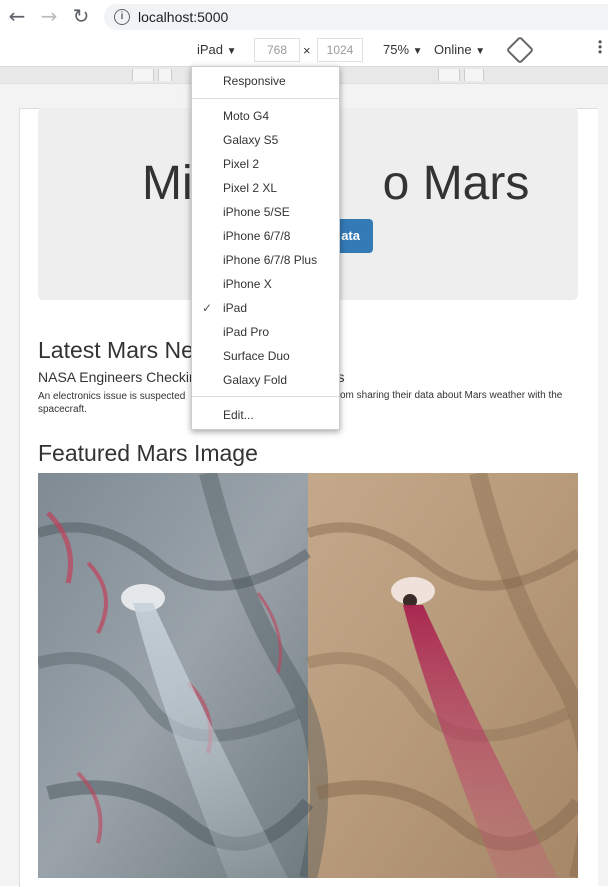 Image resolution: width=608 pixels, height=887 pixels. Describe the element at coordinates (17, 16) in the screenshot. I see `back-arrow-icon: ←` at that location.